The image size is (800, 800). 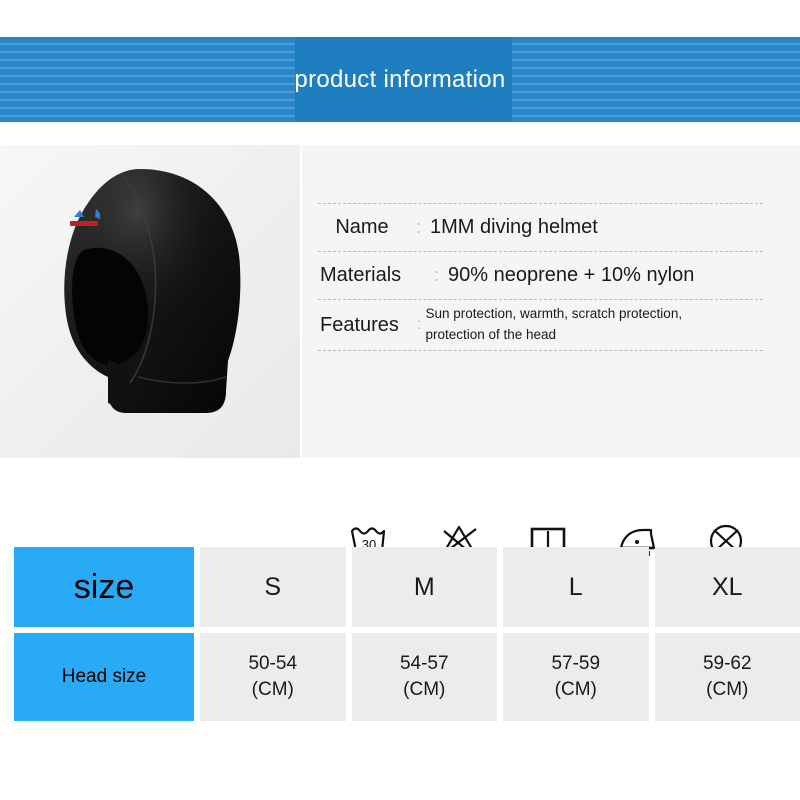 What do you see at coordinates (362, 227) in the screenshot?
I see `spec-label-name: Name` at bounding box center [362, 227].